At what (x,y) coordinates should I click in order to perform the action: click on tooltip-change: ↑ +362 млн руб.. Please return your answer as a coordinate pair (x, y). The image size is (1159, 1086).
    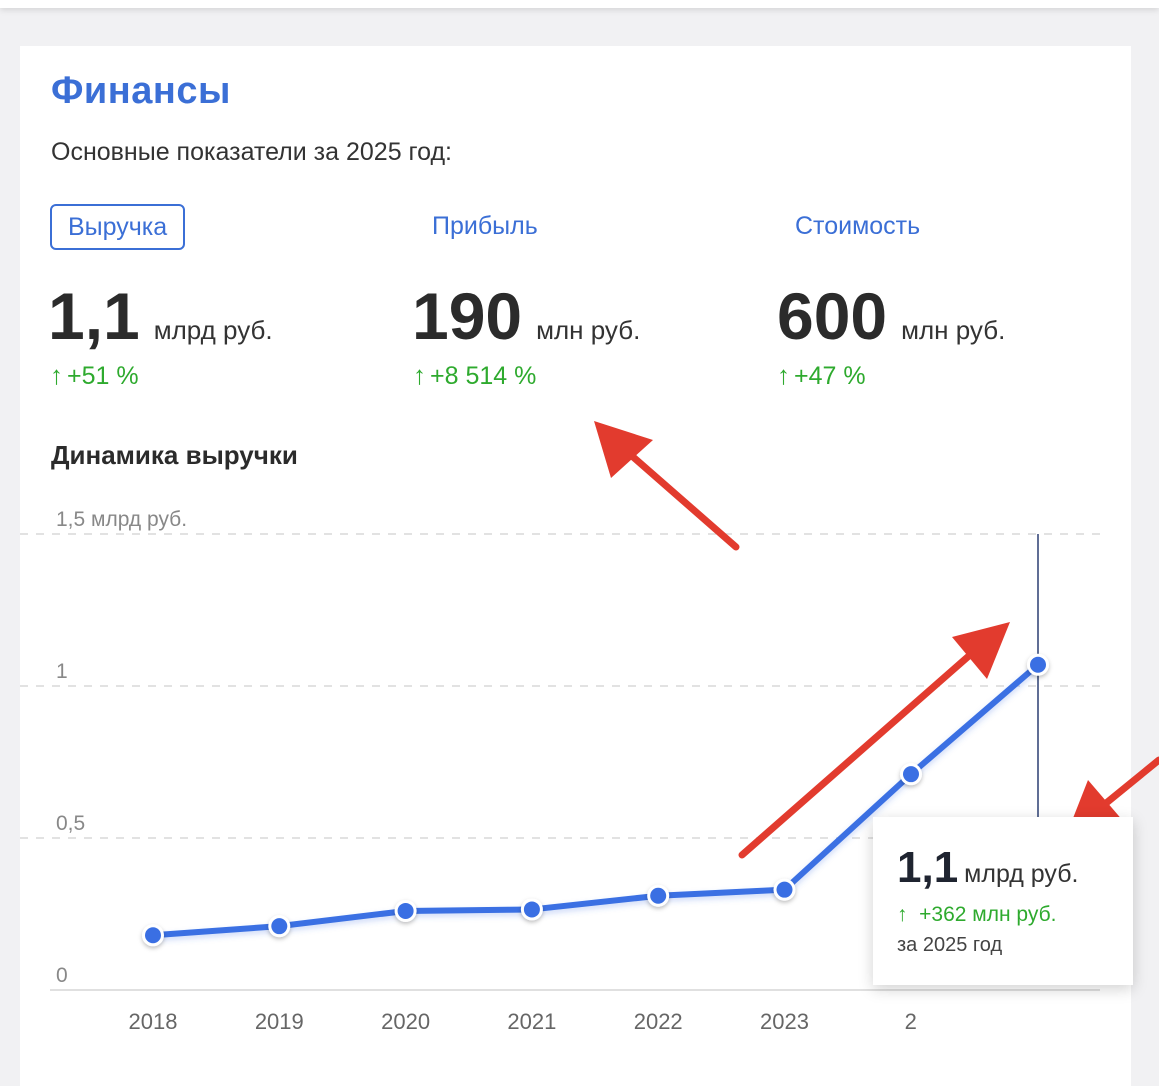
    Looking at the image, I should click on (976, 915).